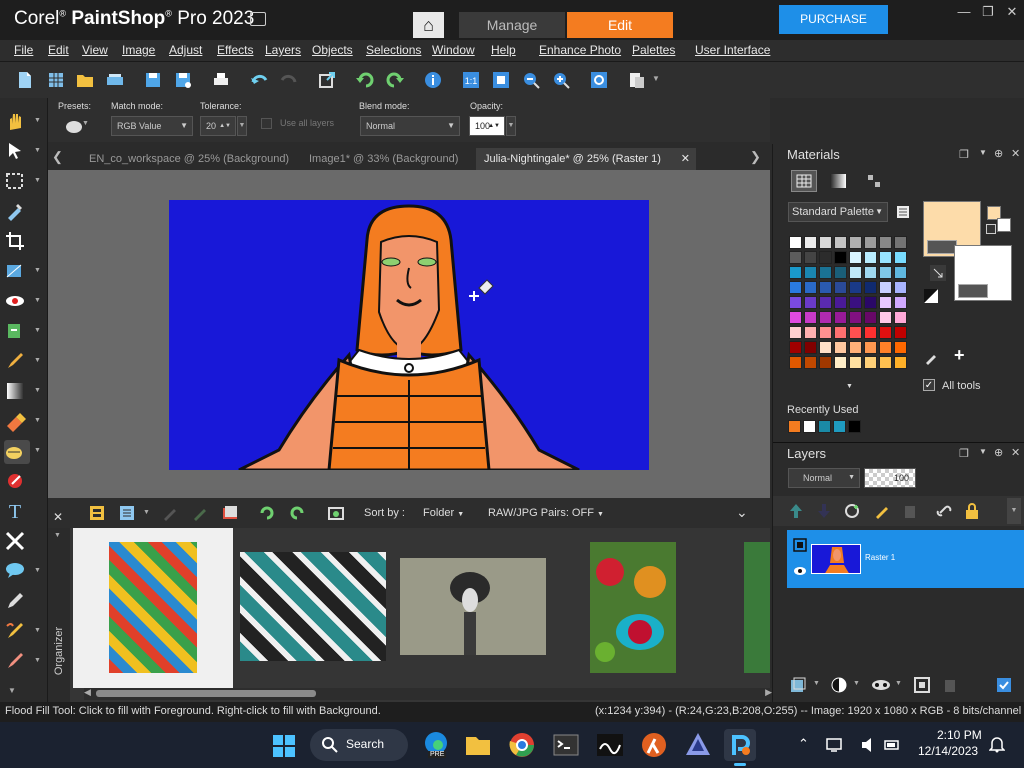  What do you see at coordinates (938, 273) in the screenshot?
I see `swap-colors-icon` at bounding box center [938, 273].